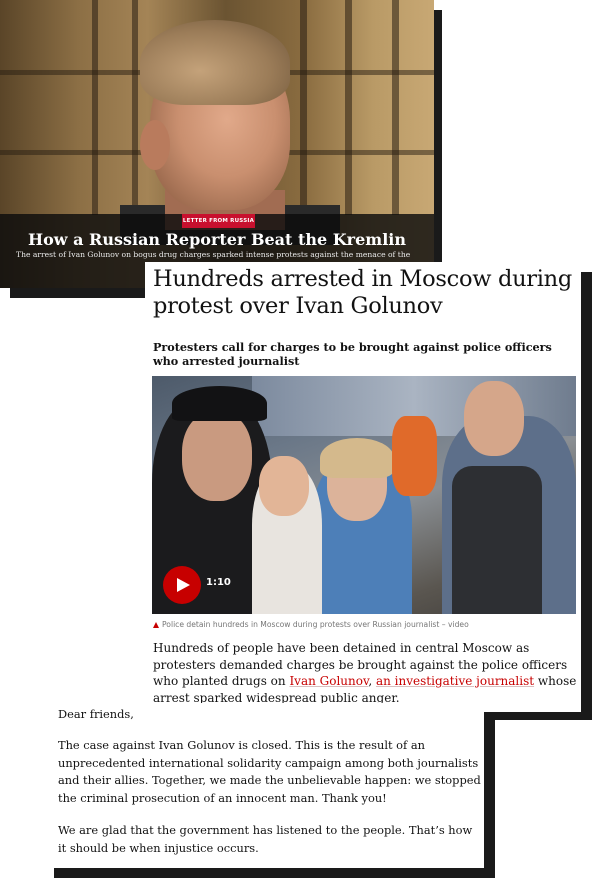 Image resolution: width=592 pixels, height=878 pixels. I want to click on body-sep: ,, so click(372, 681).